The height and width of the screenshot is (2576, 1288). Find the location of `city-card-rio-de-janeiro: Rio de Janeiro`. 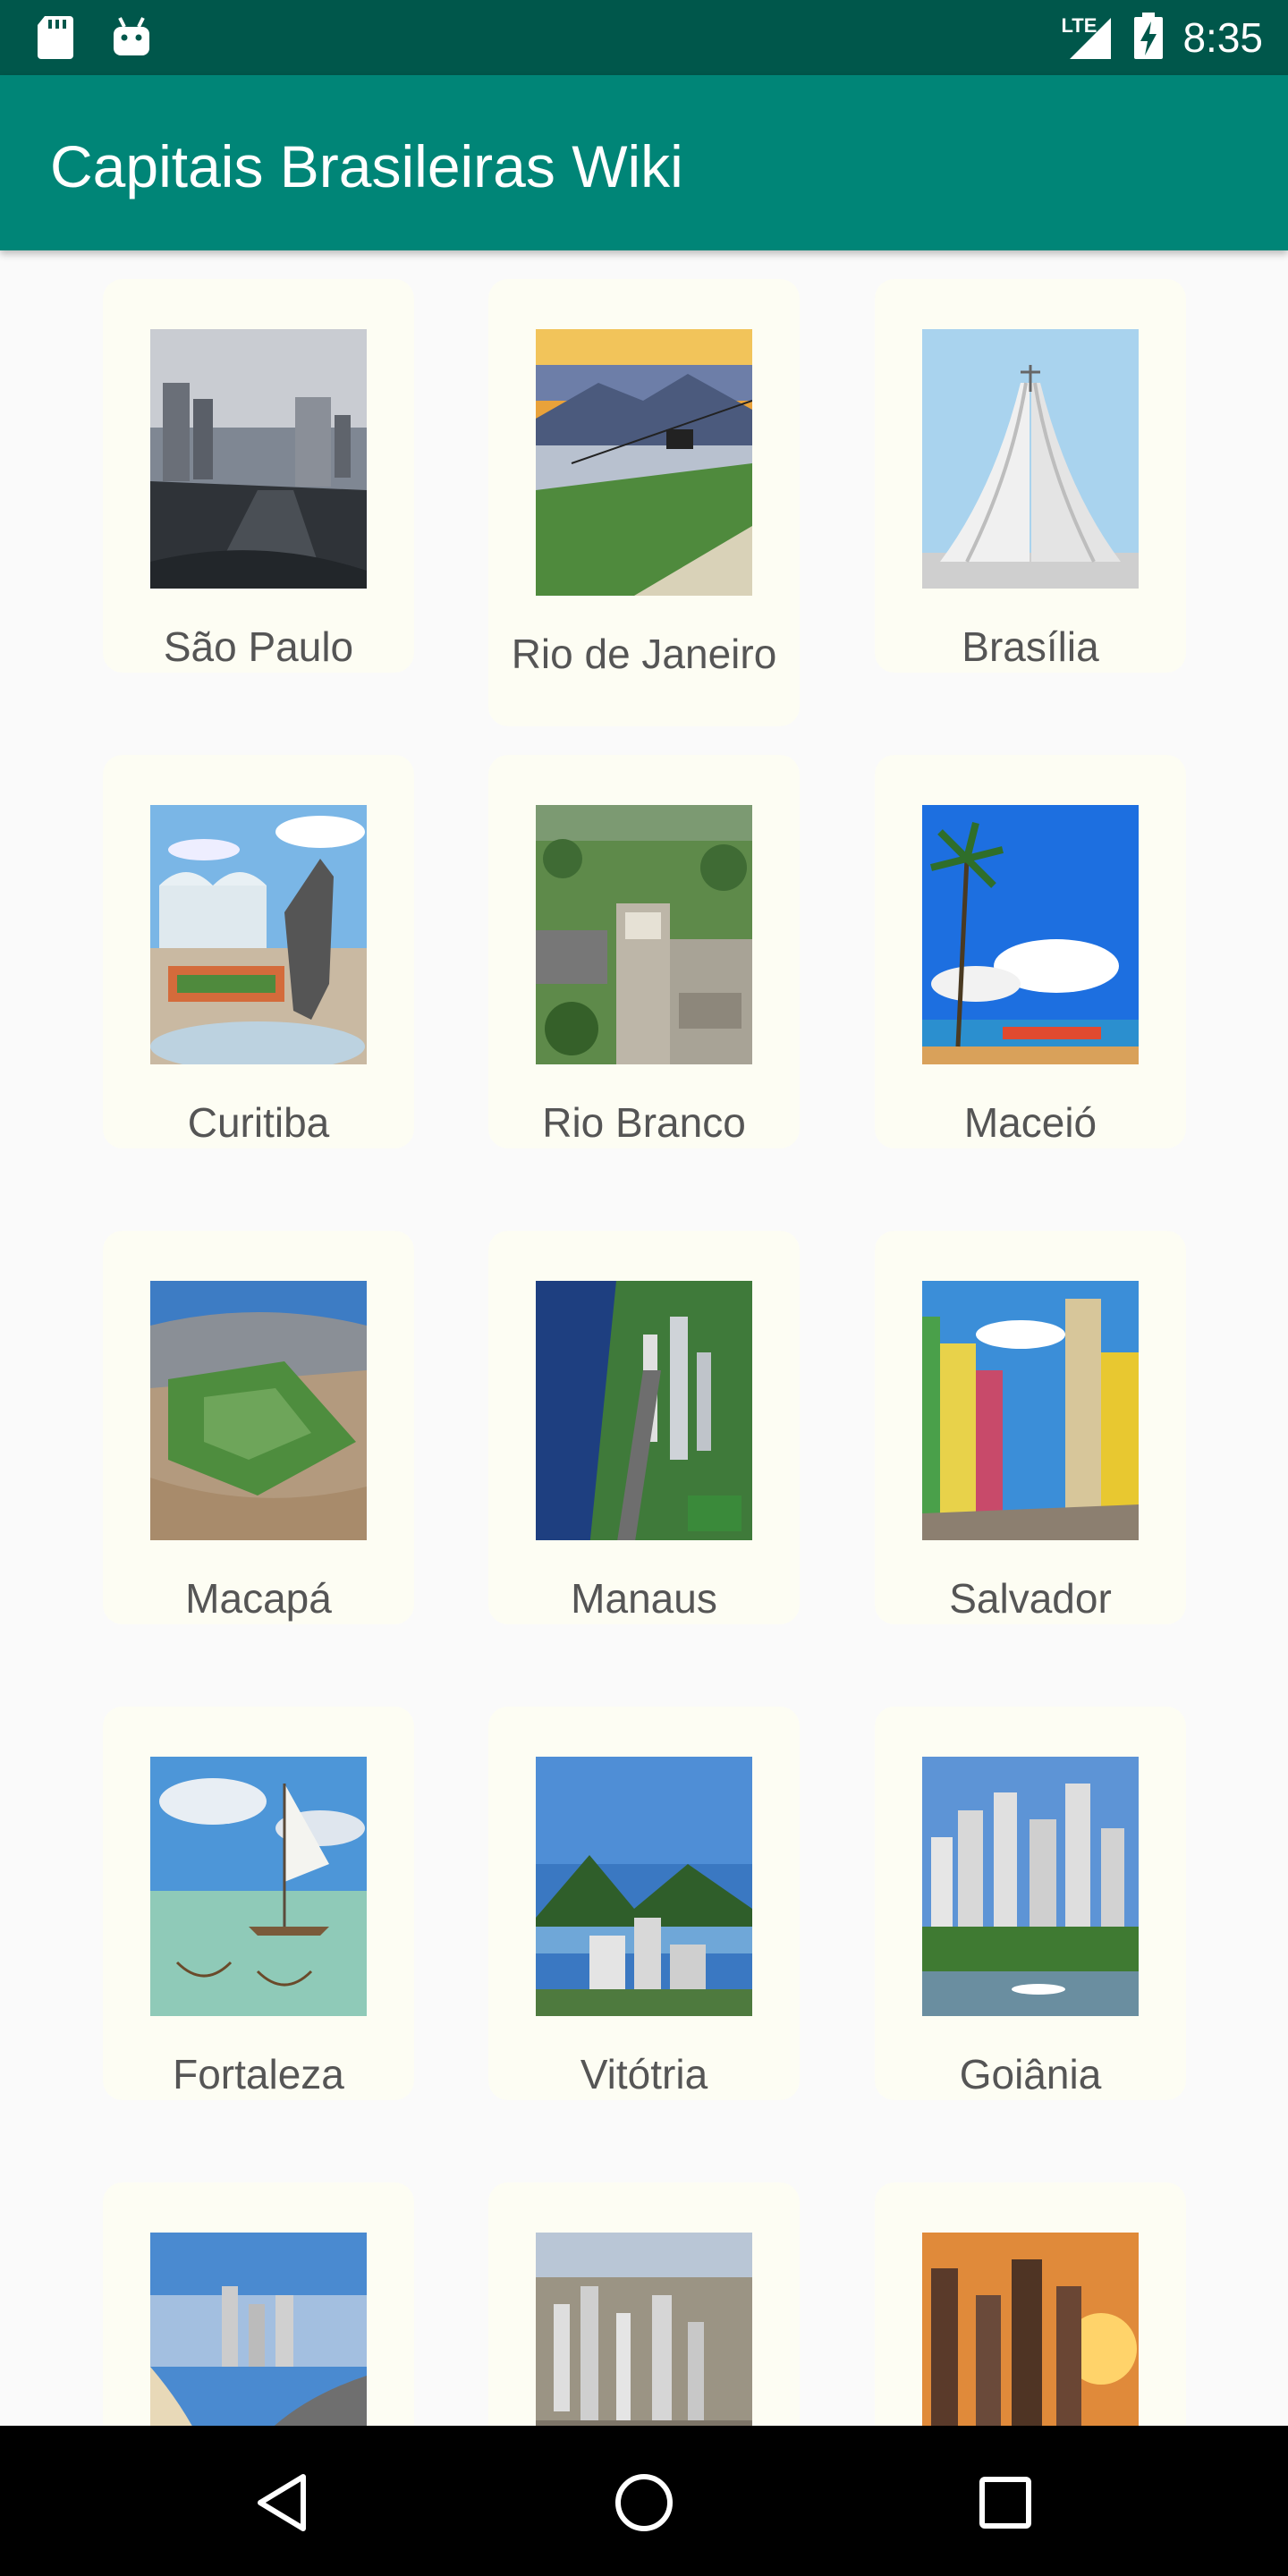

city-card-rio-de-janeiro: Rio de Janeiro is located at coordinates (644, 502).